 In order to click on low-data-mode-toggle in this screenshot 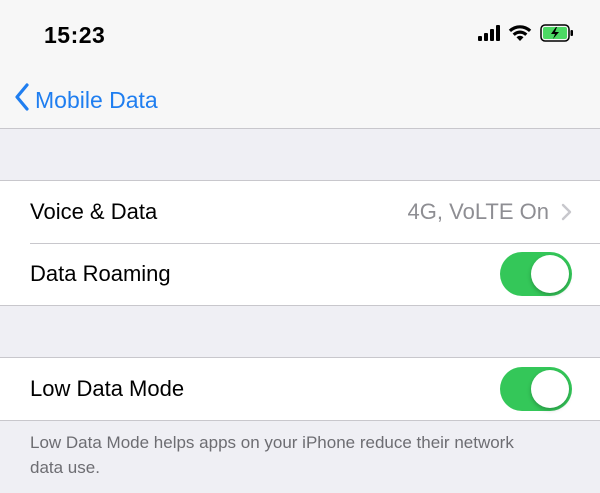, I will do `click(536, 389)`.